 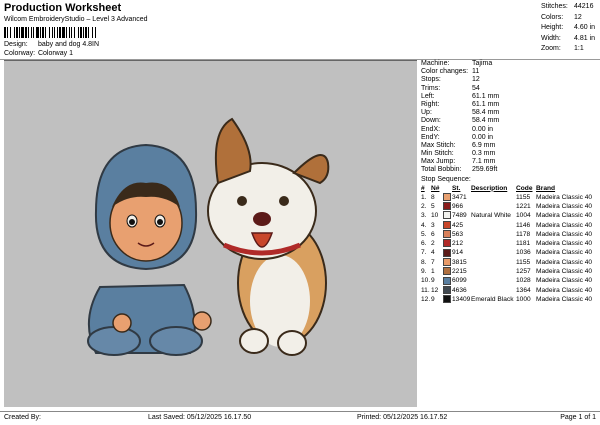 I want to click on table-row: 4. 3 425 1146 Madeira Classic 40, so click(x=510, y=225).